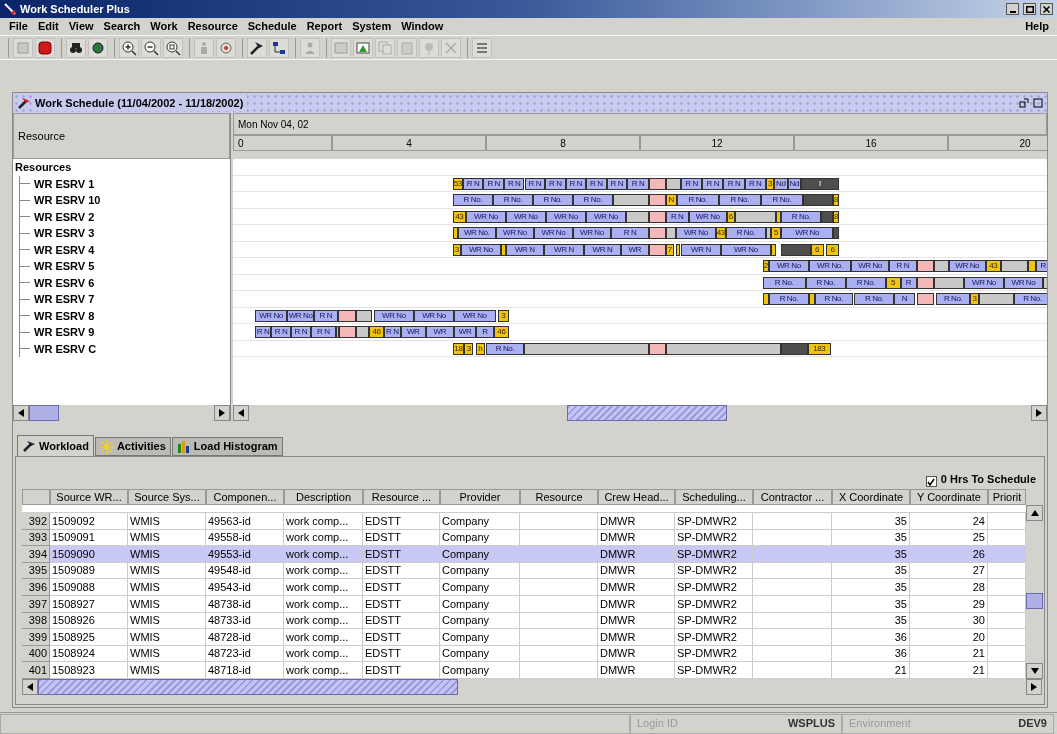  I want to click on tab: Activities, so click(132, 446).